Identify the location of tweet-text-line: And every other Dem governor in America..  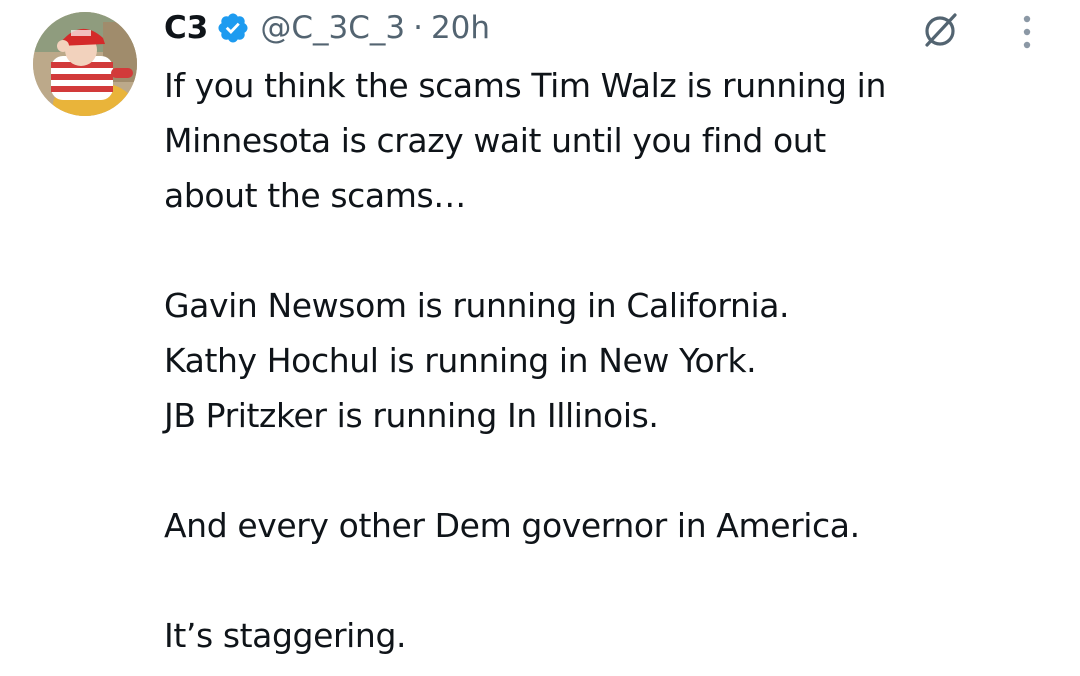
(512, 525).